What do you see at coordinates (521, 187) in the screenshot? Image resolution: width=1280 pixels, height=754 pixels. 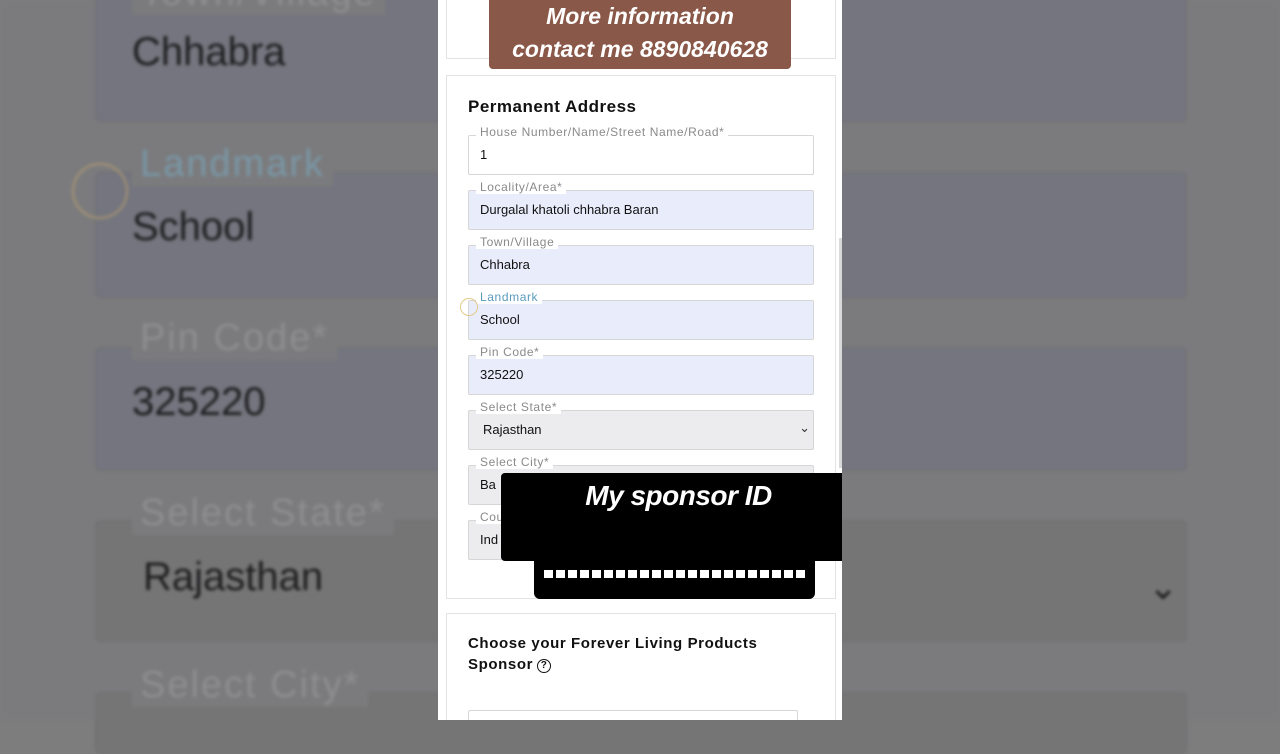 I see `locality-label: Locality/Area*` at bounding box center [521, 187].